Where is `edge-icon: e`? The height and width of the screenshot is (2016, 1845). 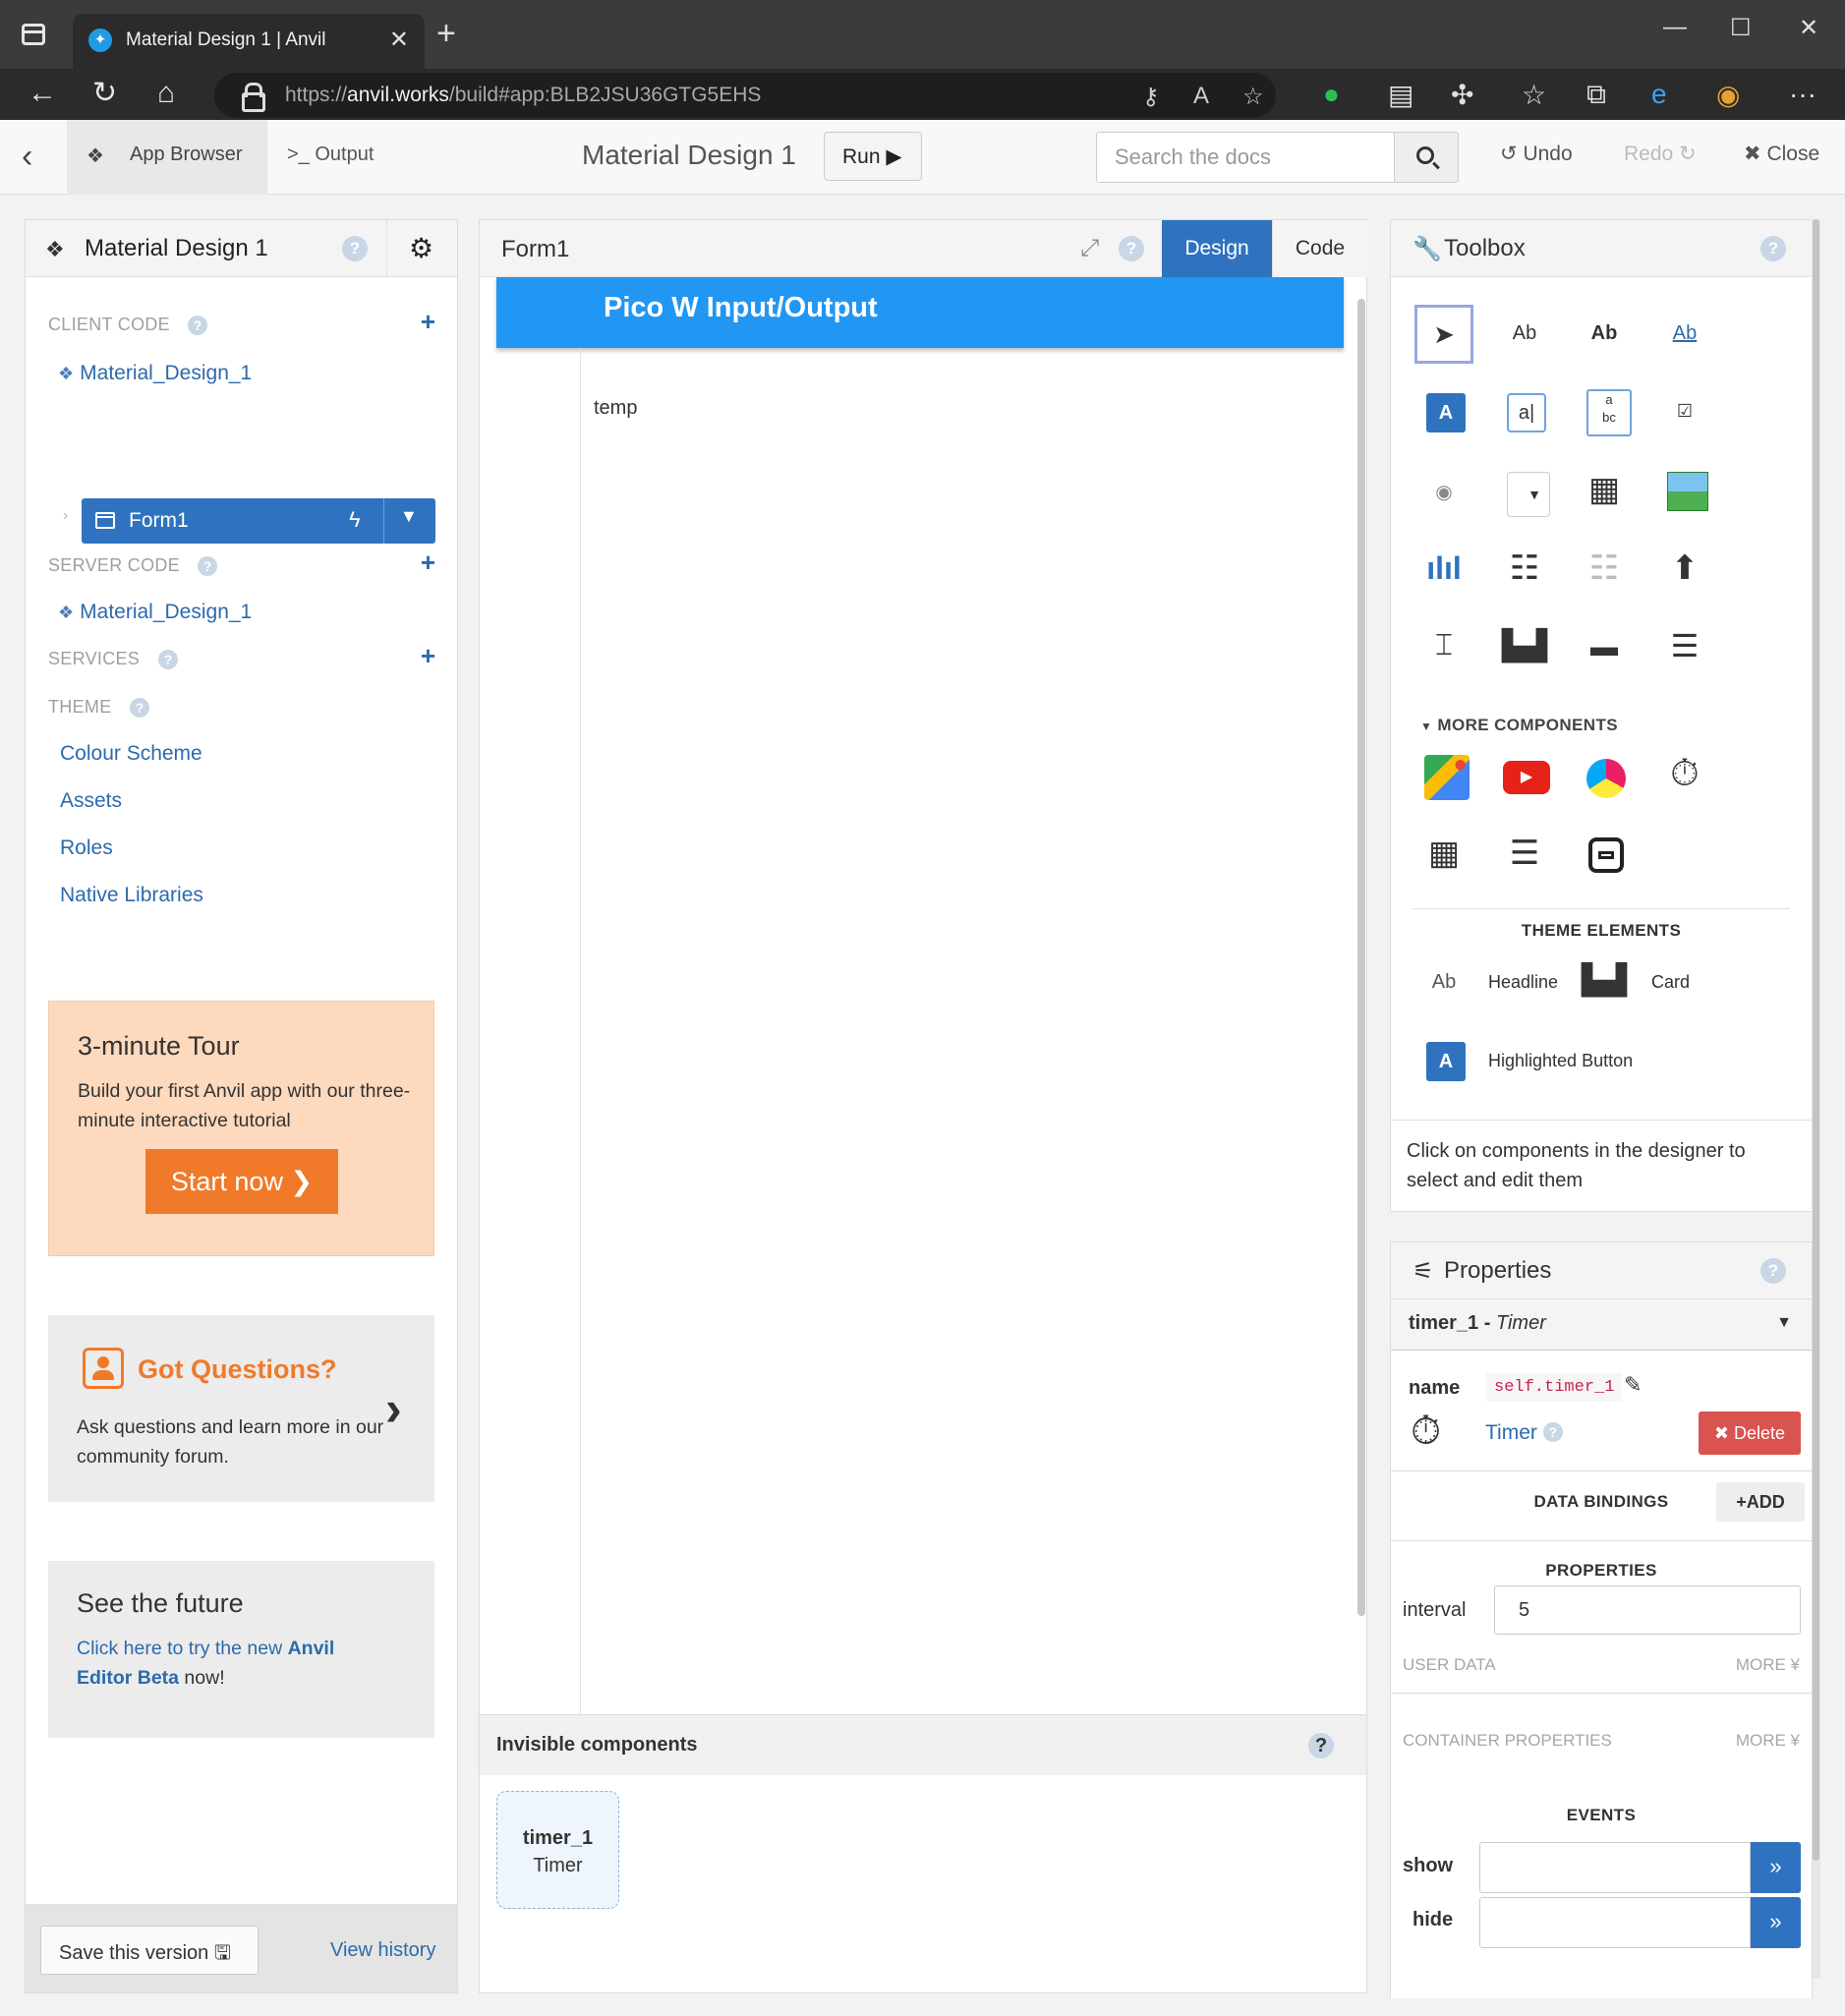 edge-icon: e is located at coordinates (1659, 94).